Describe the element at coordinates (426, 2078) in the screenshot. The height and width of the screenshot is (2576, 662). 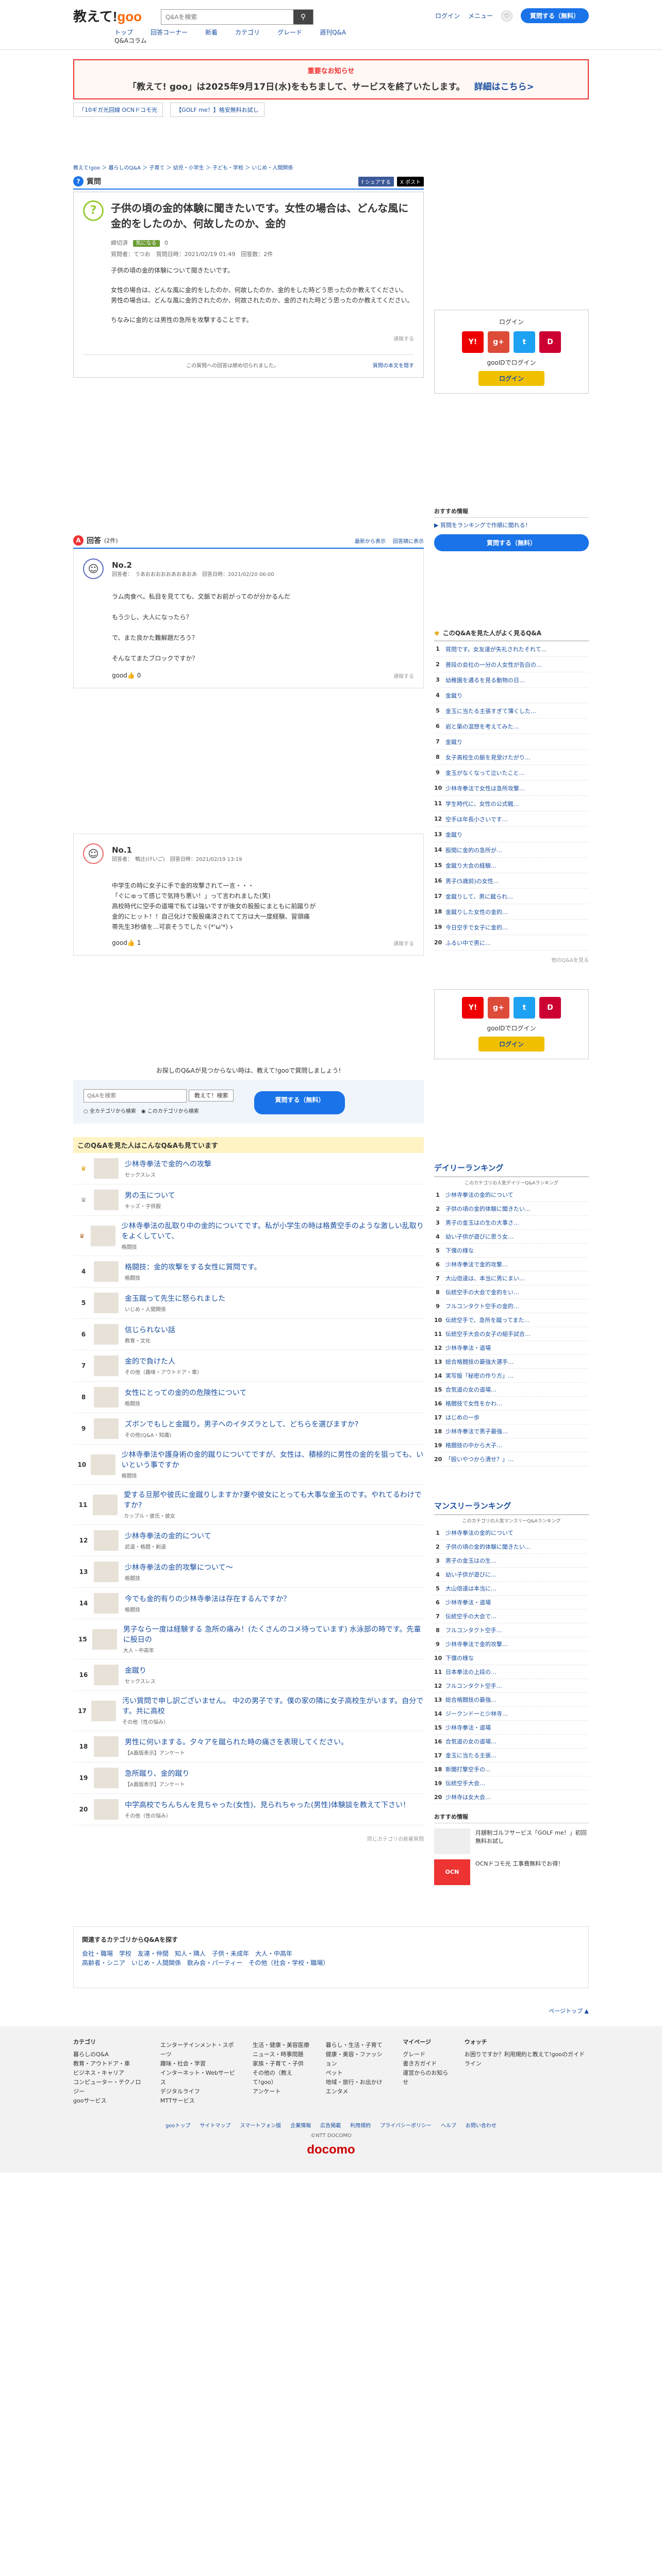
I see `footer-link: 運営からのお知らせ` at that location.